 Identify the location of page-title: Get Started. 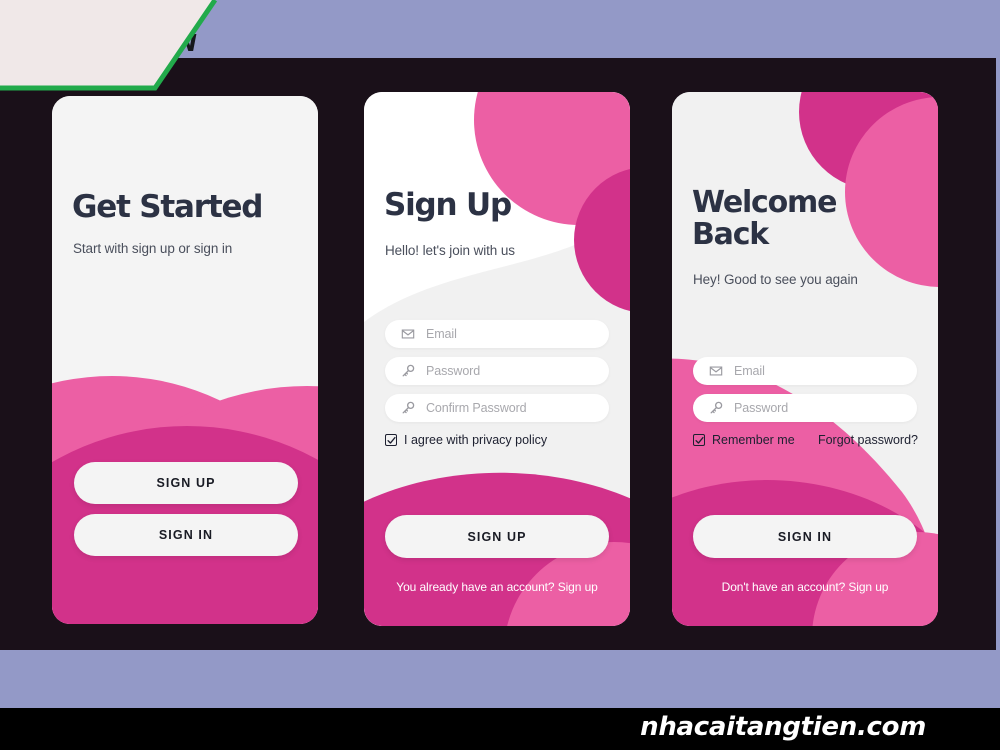
(167, 207).